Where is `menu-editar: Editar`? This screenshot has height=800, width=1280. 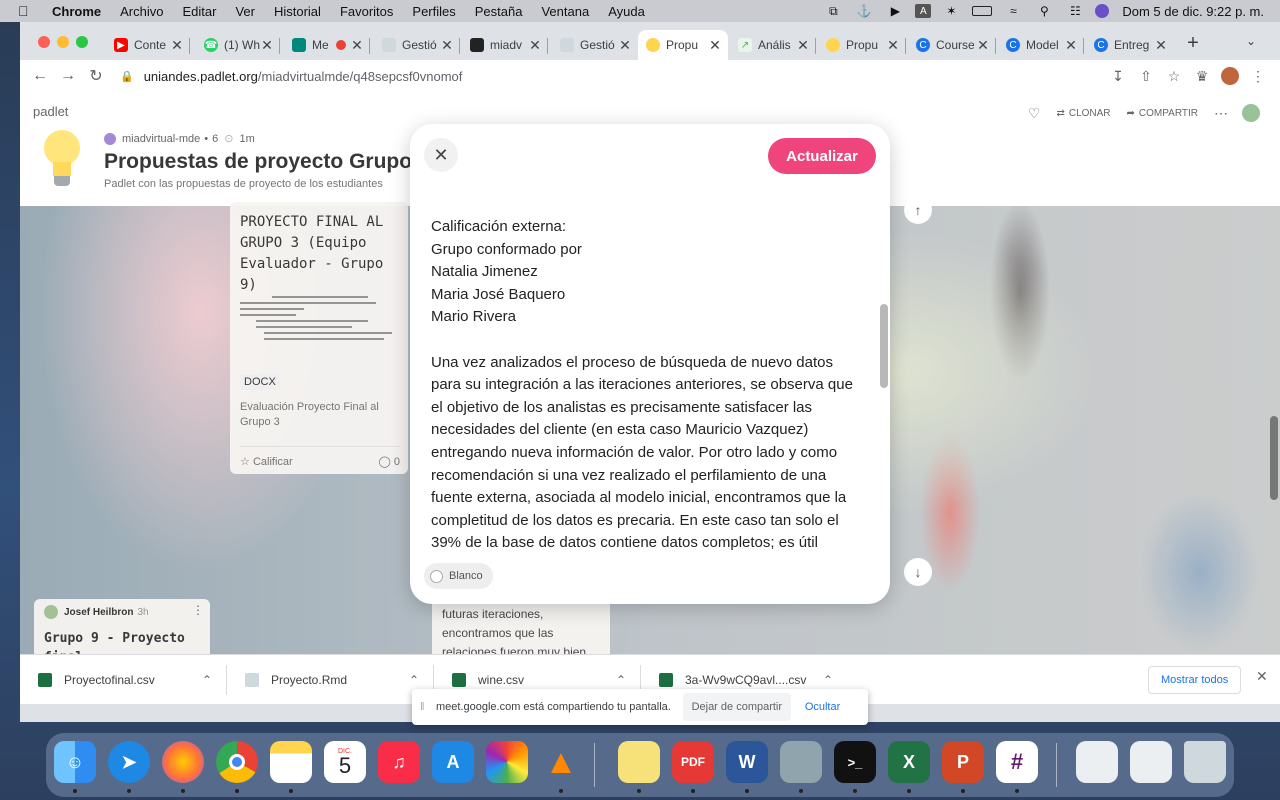
menu-editar: Editar is located at coordinates (199, 11).